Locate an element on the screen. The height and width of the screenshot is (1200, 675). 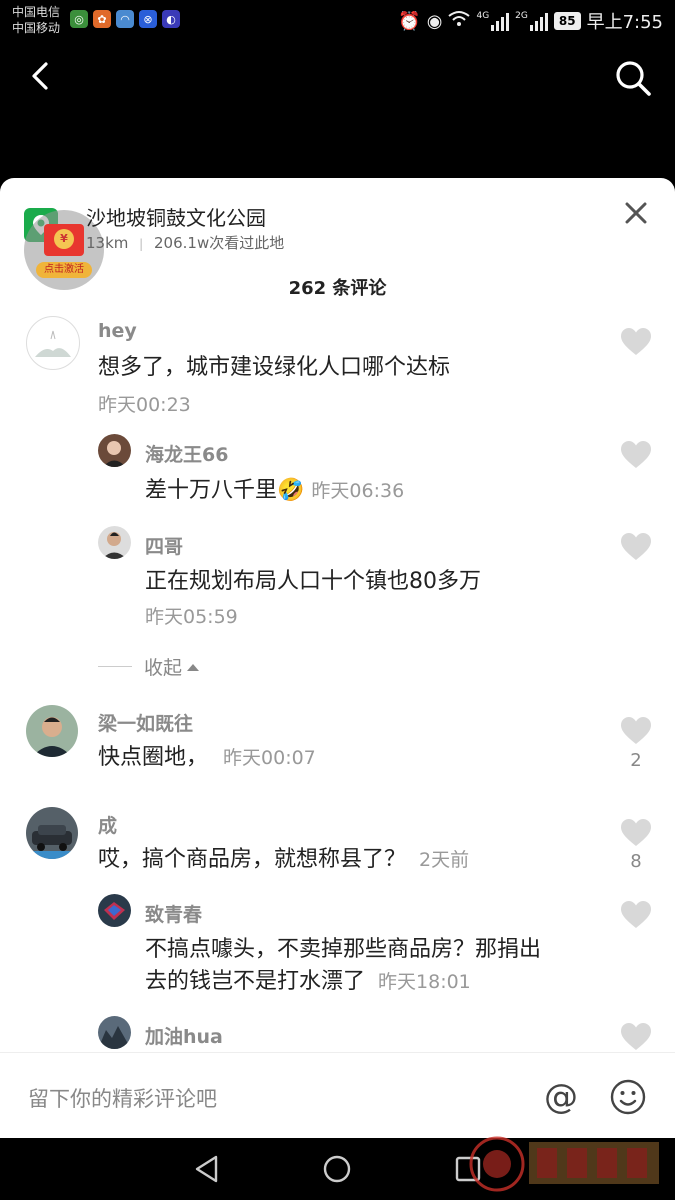
comment-time: 昨天00:07 is located at coordinates (269, 758).